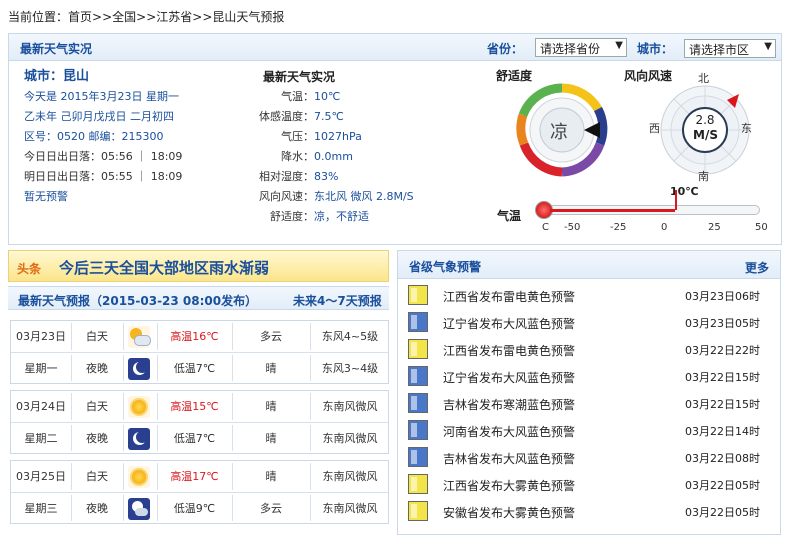 The image size is (793, 545). What do you see at coordinates (194, 438) in the screenshot?
I see `forecast-temp: 低温7℃` at bounding box center [194, 438].